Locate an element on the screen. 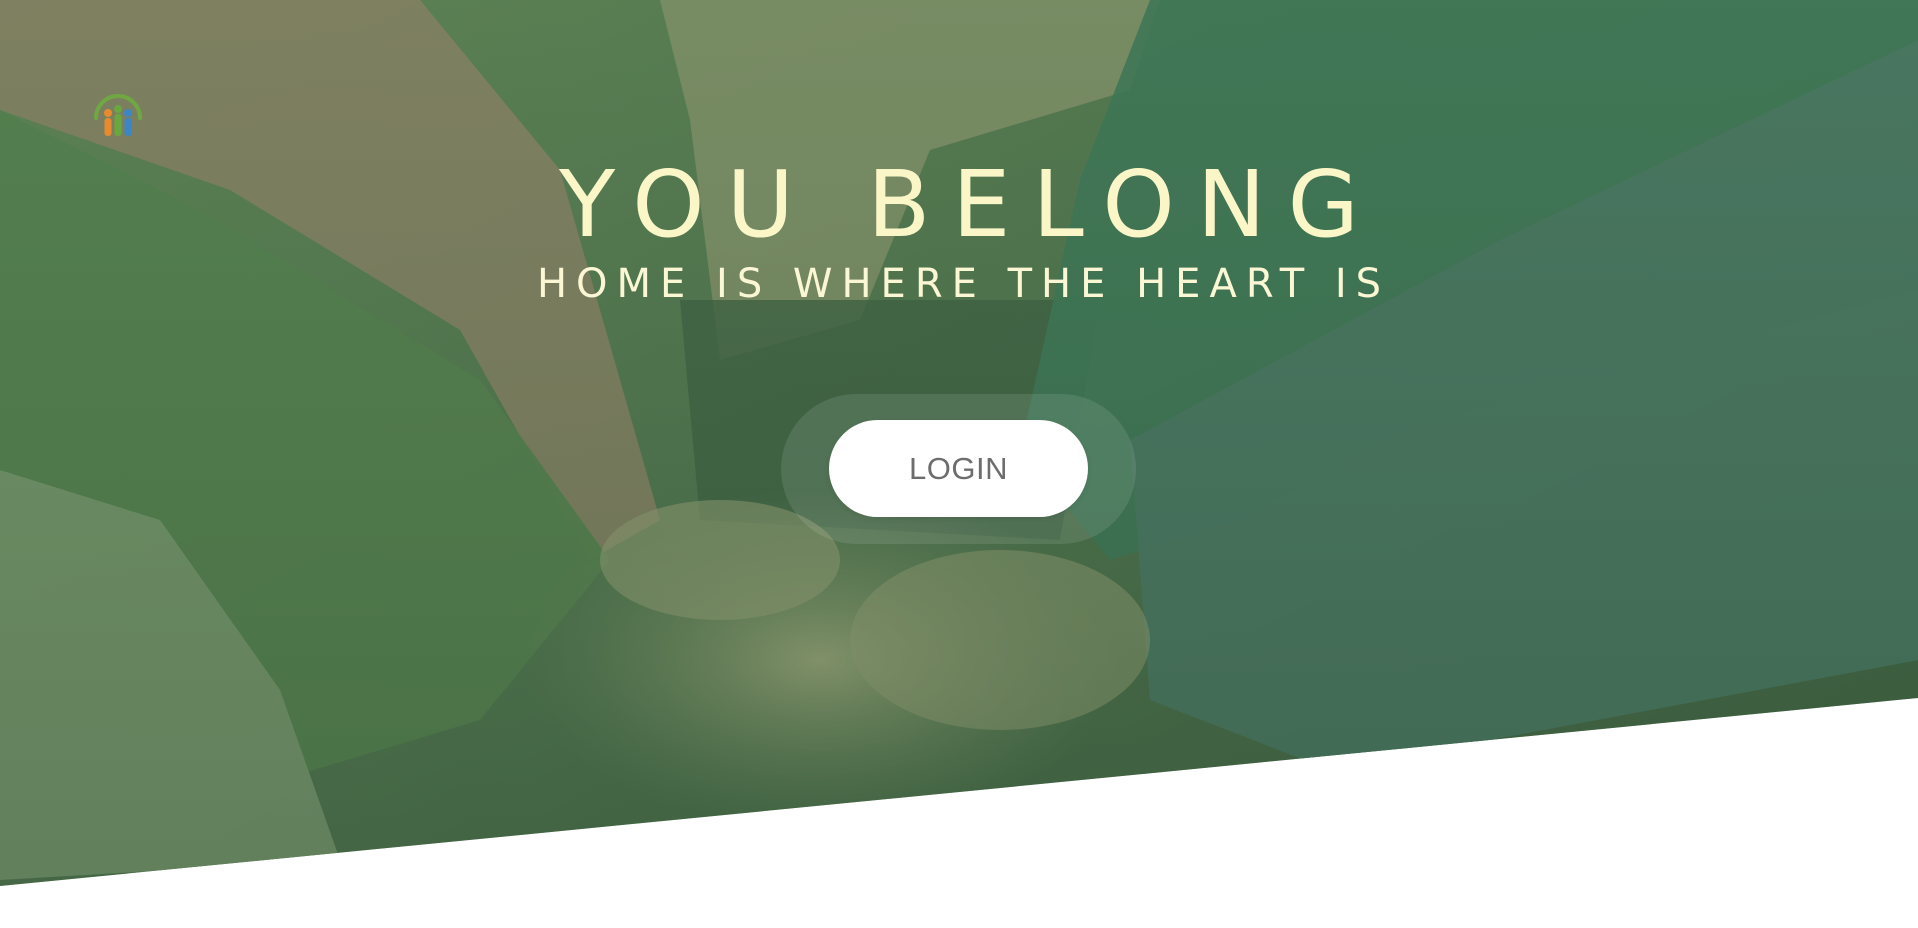  login-button: LOGIN is located at coordinates (958, 468).